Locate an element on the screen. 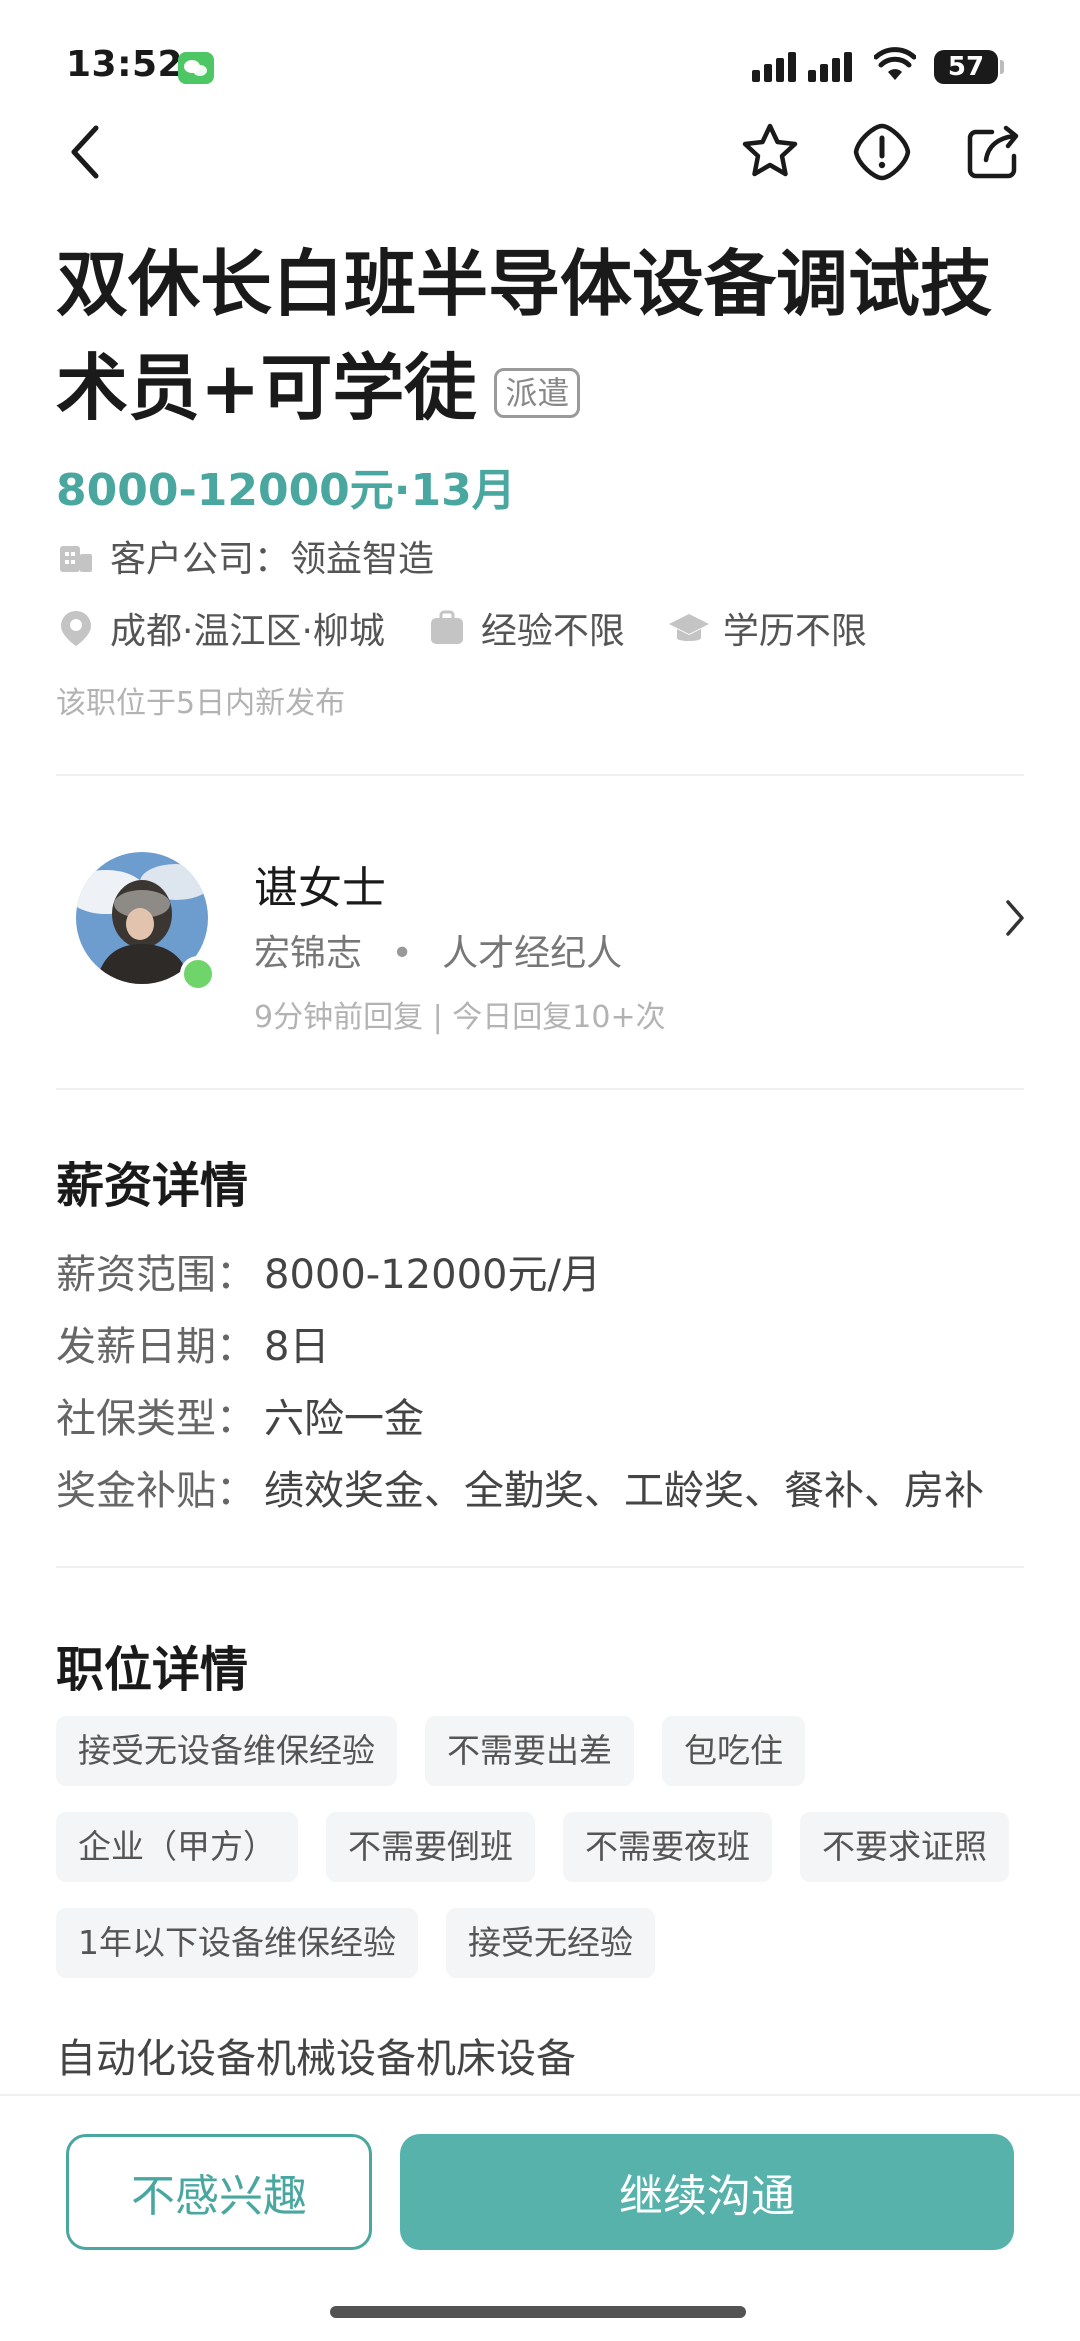  job-tag: 接受无经验 is located at coordinates (550, 1943).